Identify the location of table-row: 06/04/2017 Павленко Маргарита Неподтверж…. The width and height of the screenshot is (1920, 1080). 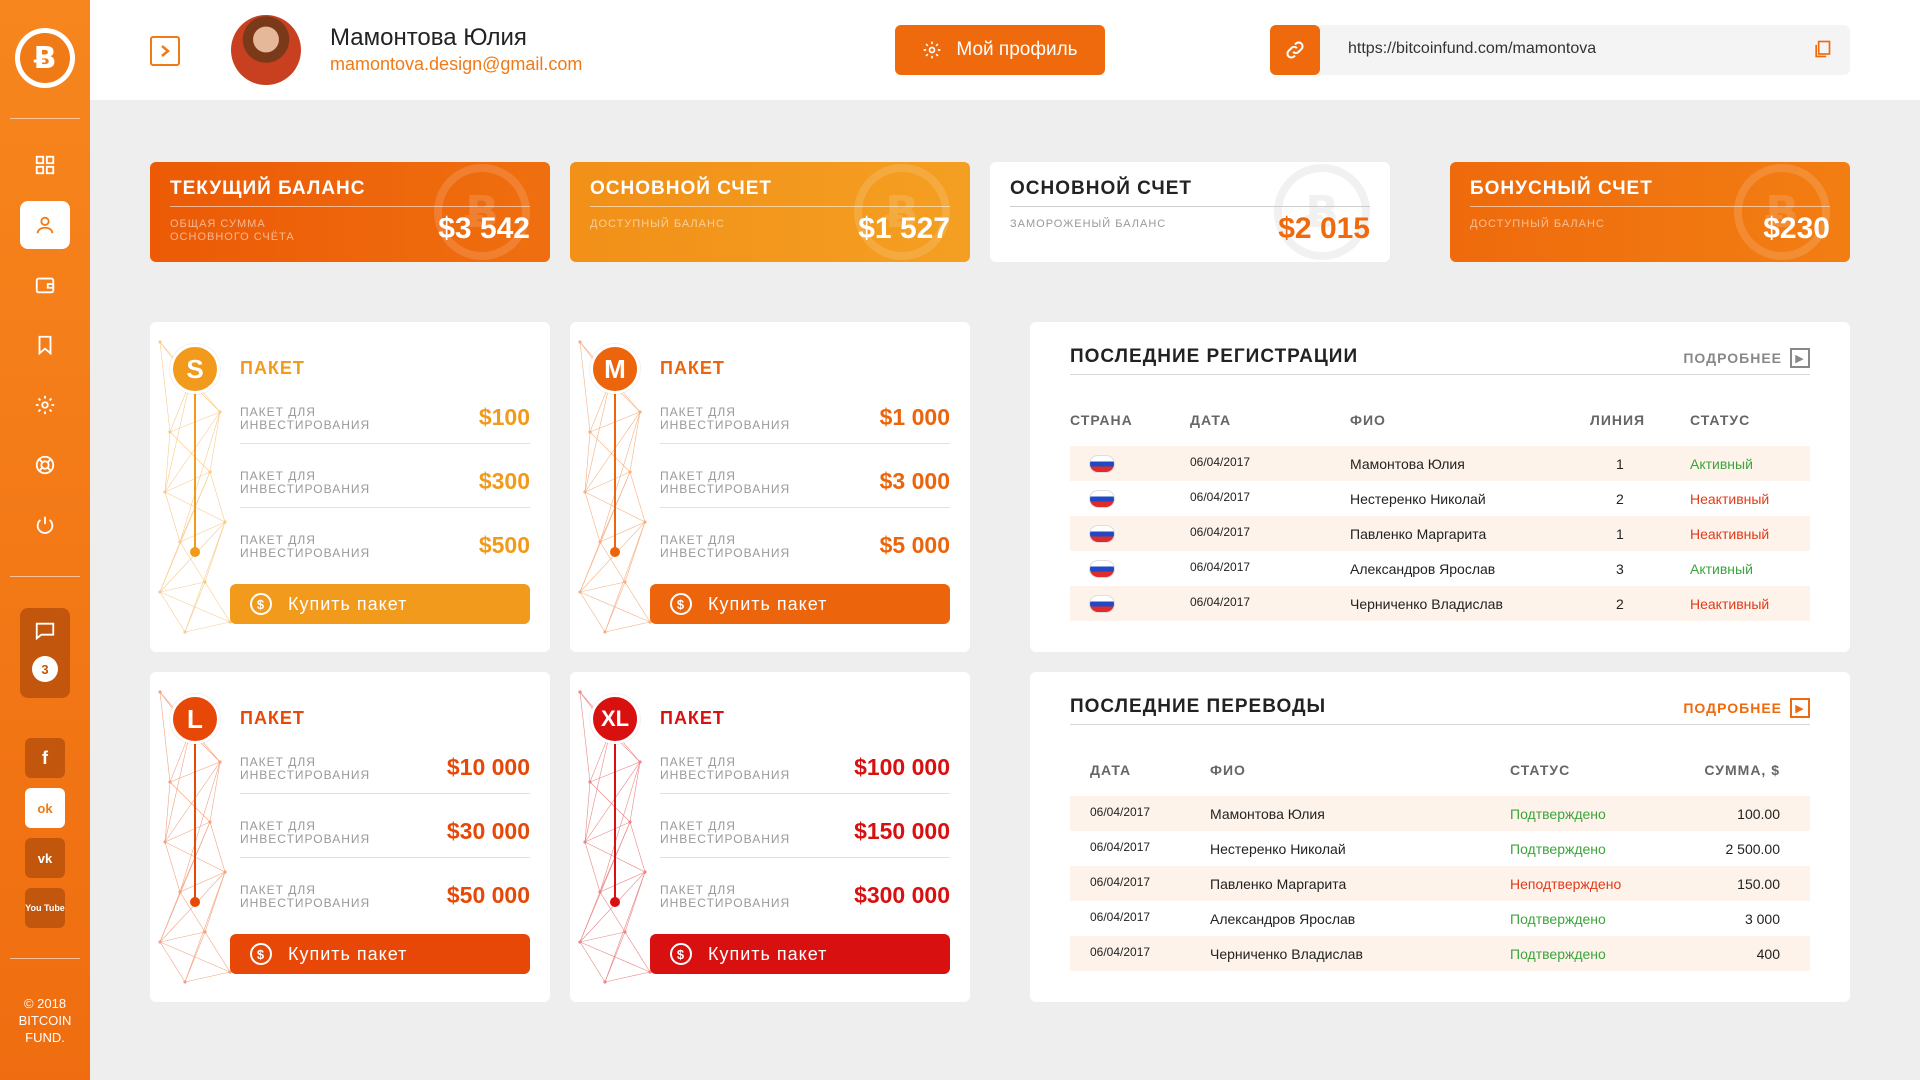
(1440, 883).